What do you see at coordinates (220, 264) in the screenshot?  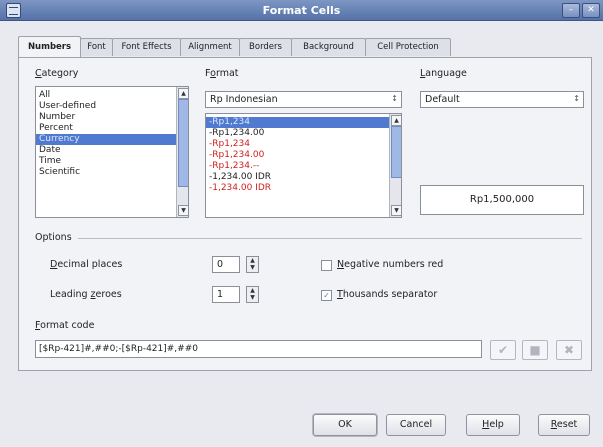 I see `decimal-places-value: 0` at bounding box center [220, 264].